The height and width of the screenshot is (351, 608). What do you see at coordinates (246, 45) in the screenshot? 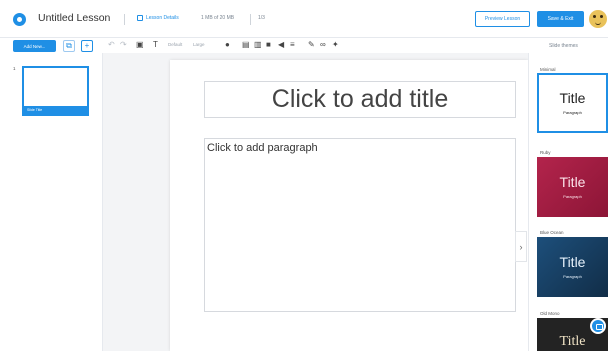
I see `image-icon: ▤` at bounding box center [246, 45].